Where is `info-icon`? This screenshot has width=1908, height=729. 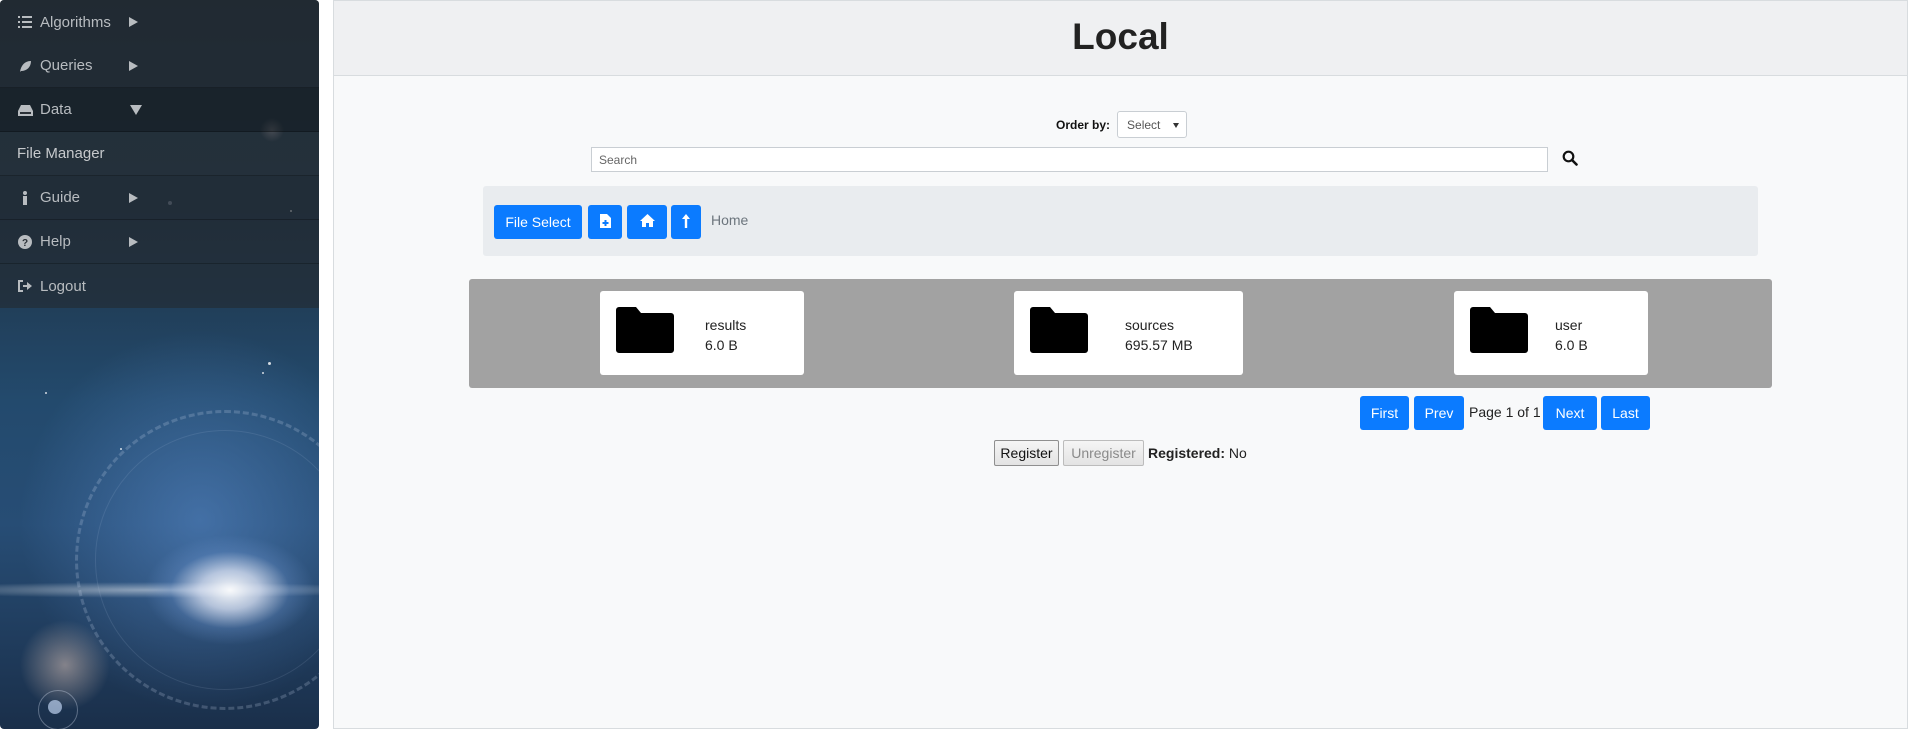
info-icon is located at coordinates (25, 198).